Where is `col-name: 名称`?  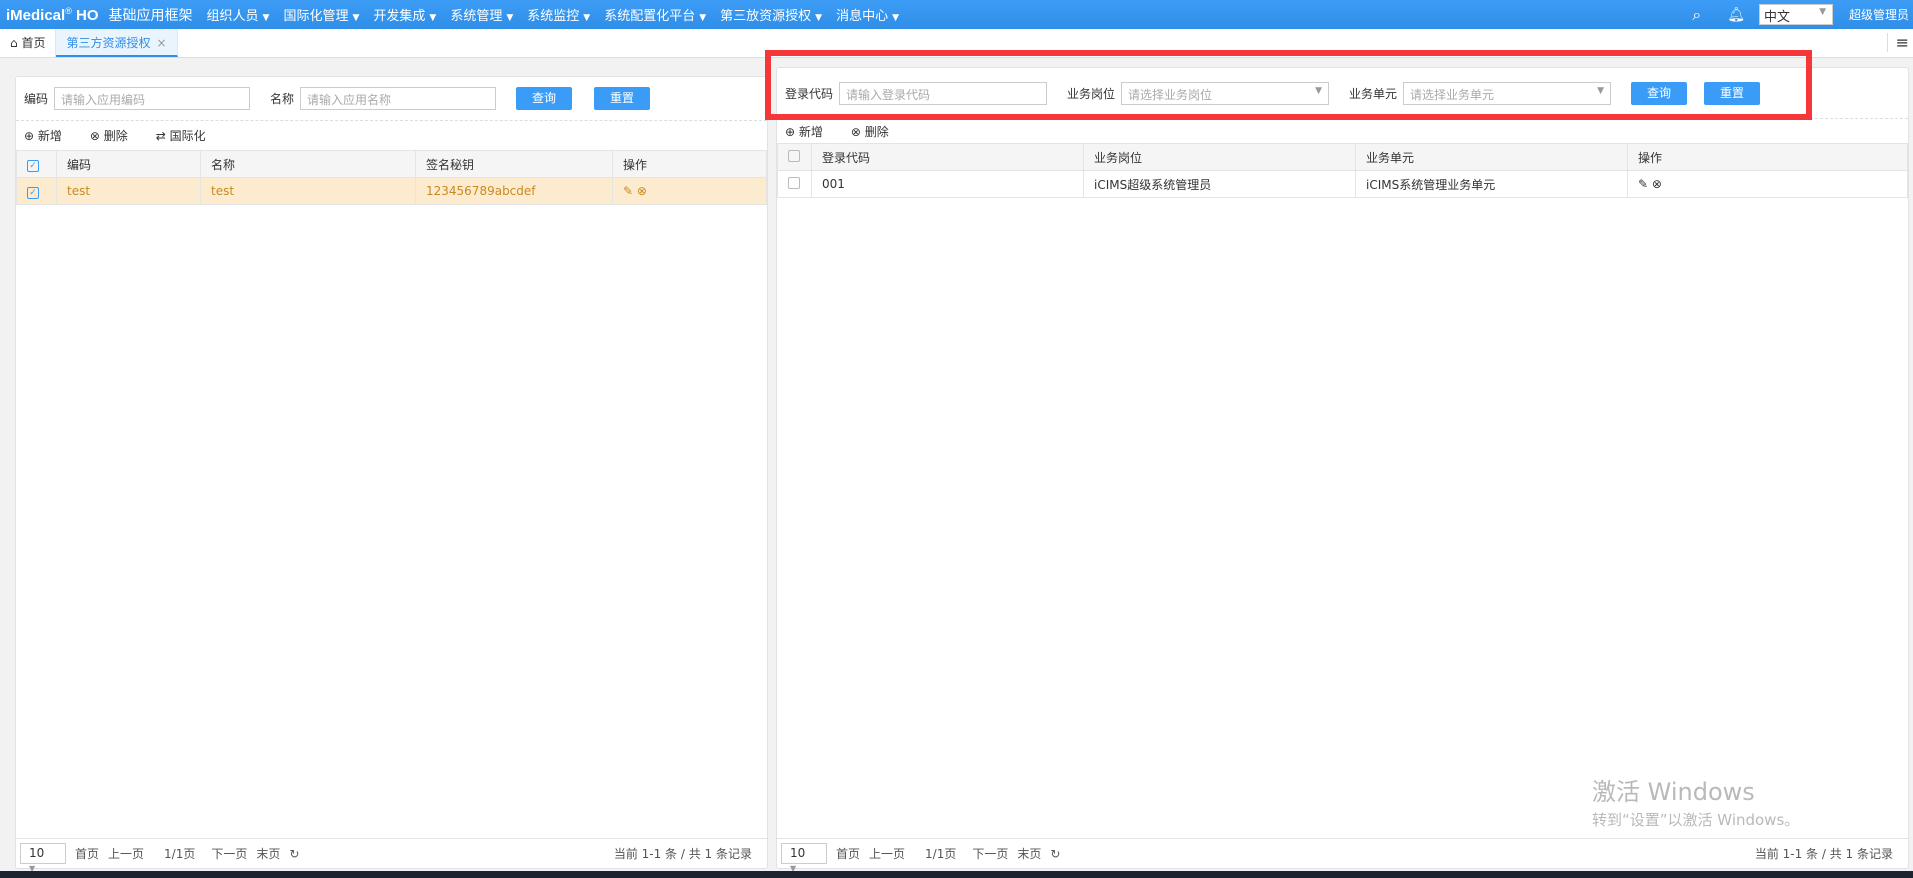 col-name: 名称 is located at coordinates (308, 164).